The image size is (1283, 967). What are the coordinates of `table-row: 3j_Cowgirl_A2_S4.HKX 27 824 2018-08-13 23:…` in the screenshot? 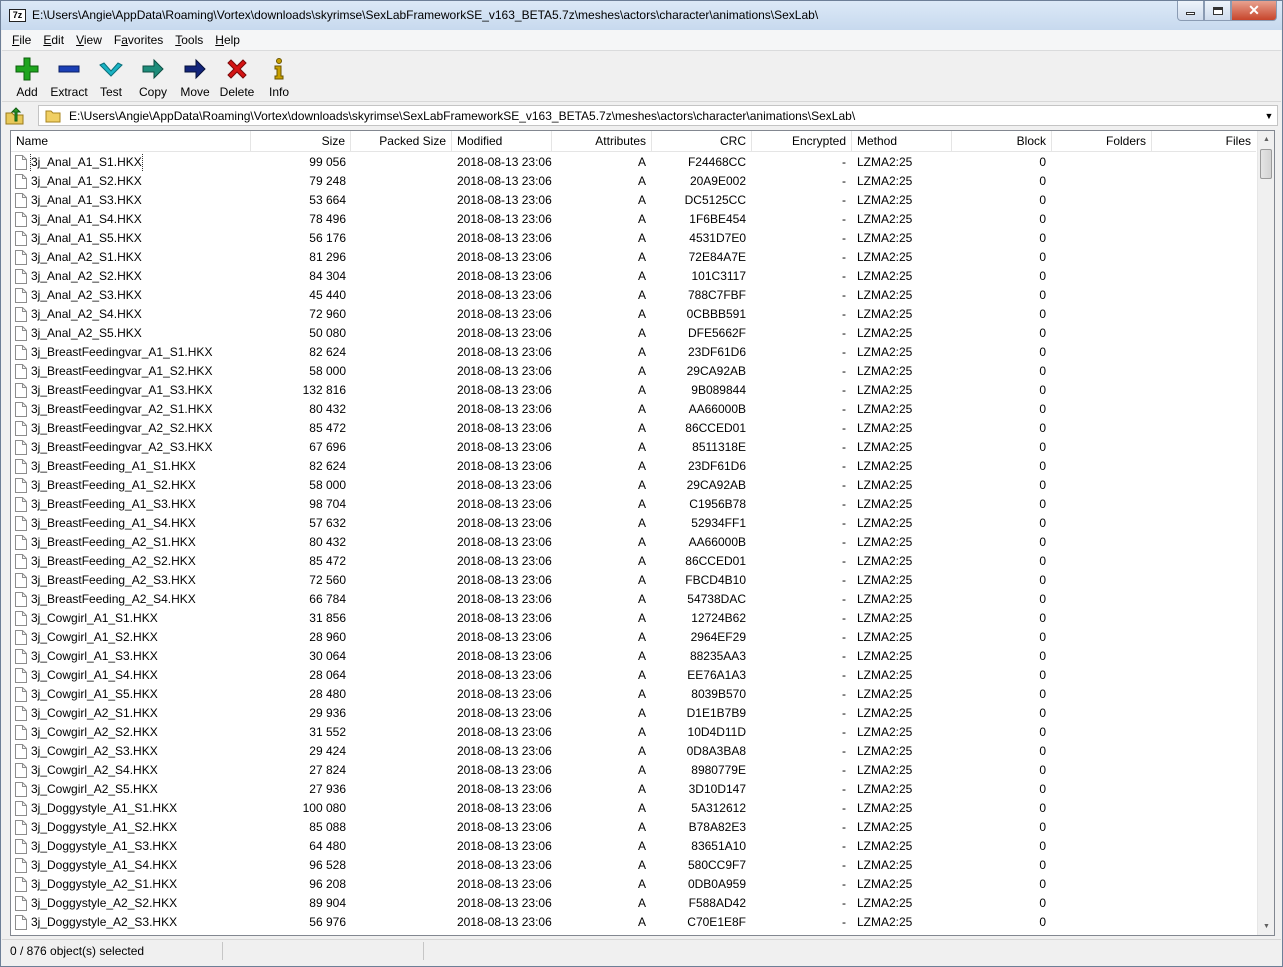 It's located at (633, 770).